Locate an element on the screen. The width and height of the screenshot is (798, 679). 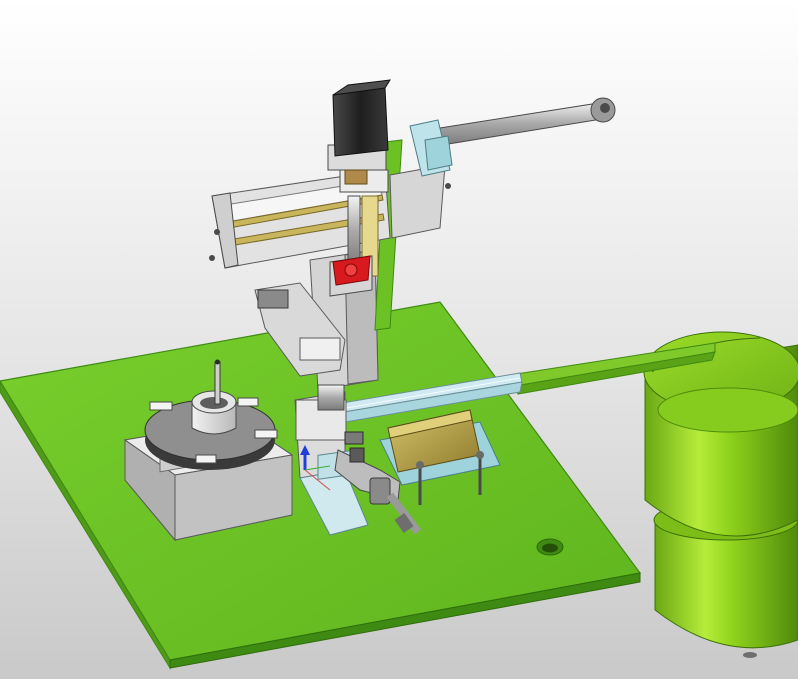
bowl-foot is located at coordinates (750, 655).